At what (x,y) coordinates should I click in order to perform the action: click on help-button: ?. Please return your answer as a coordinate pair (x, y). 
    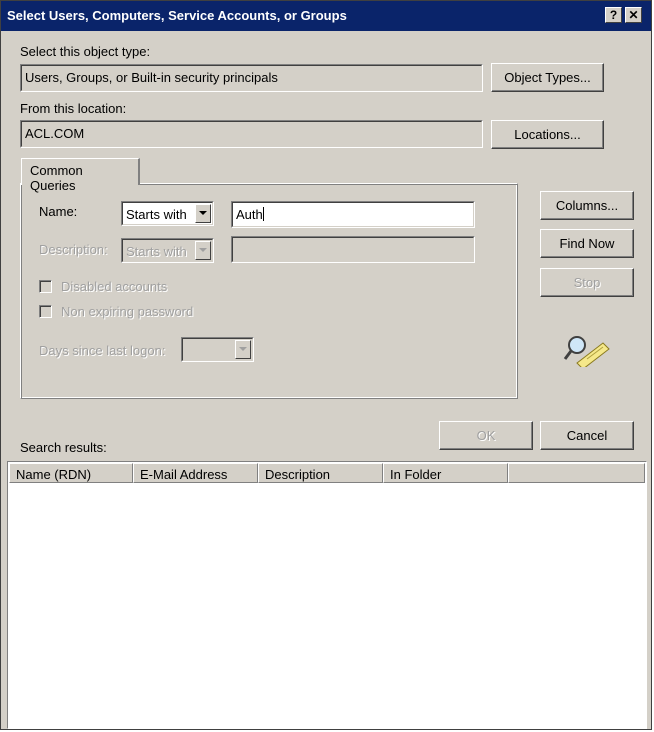
    Looking at the image, I should click on (613, 15).